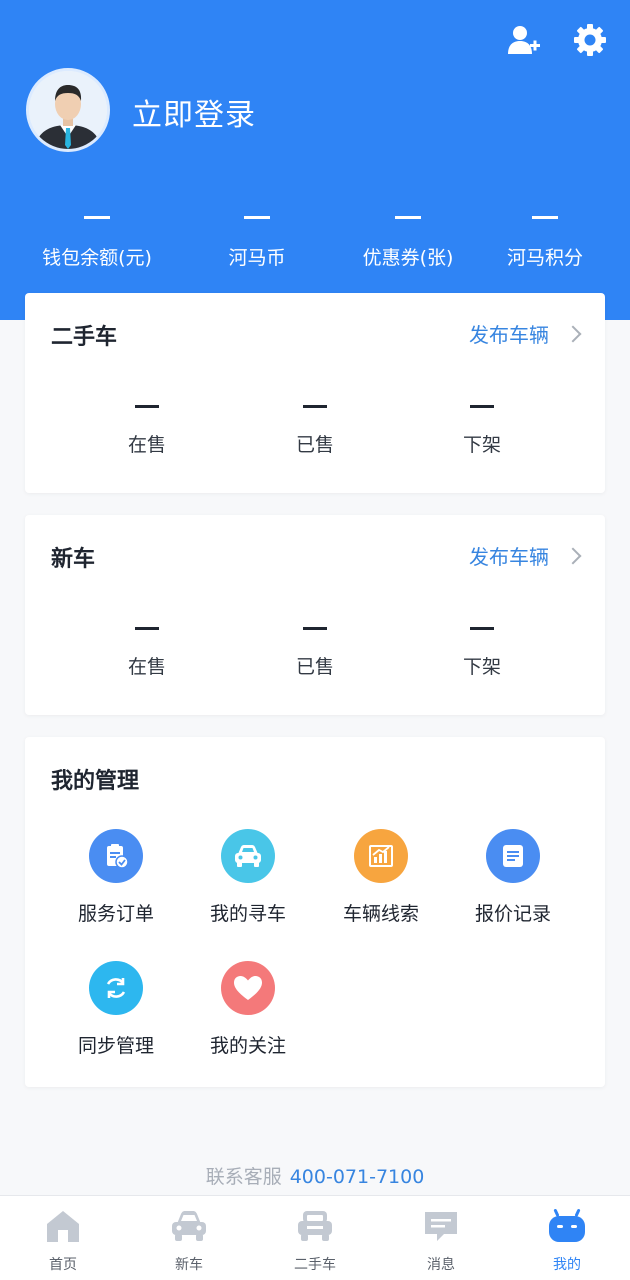 Image resolution: width=630 pixels, height=1280 pixels. I want to click on wallet-balance-value, so click(97, 217).